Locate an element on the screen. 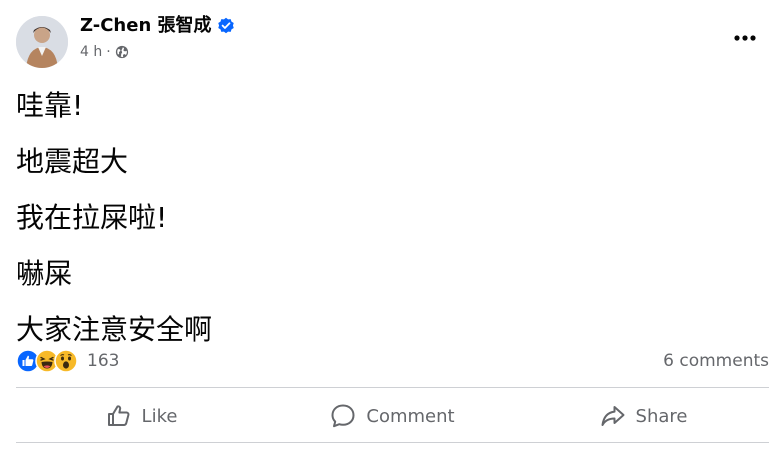 This screenshot has width=779, height=452. comment-label: Comment is located at coordinates (410, 416).